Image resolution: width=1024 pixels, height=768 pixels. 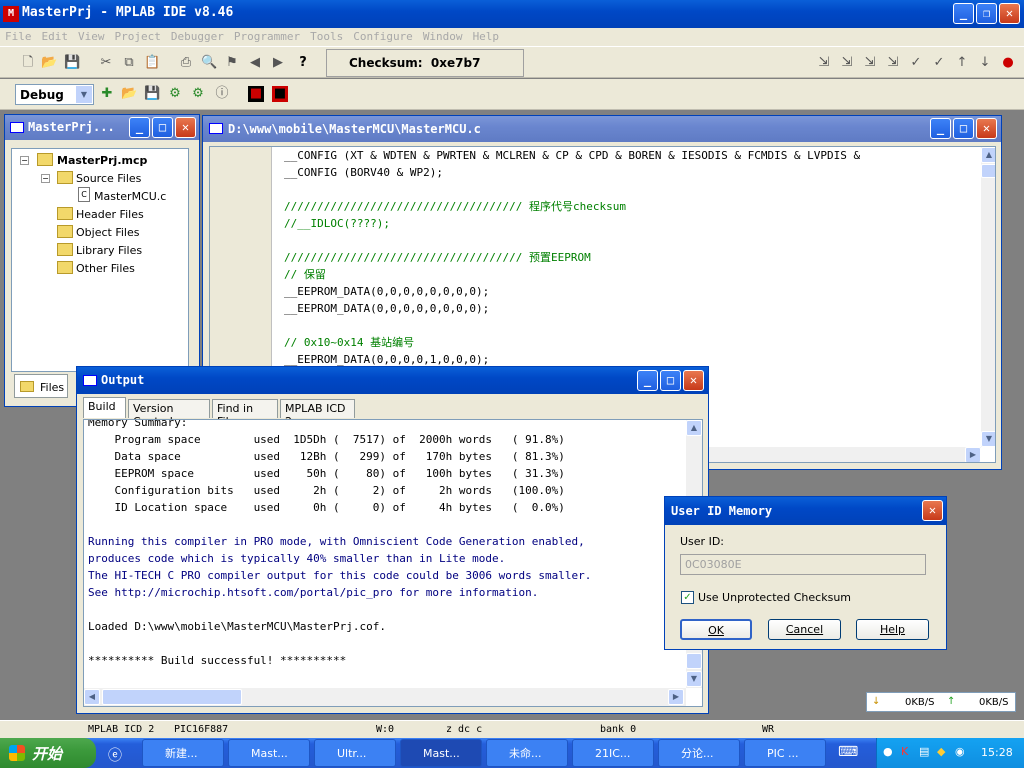 What do you see at coordinates (1009, 13) in the screenshot?
I see `close-button: ✕` at bounding box center [1009, 13].